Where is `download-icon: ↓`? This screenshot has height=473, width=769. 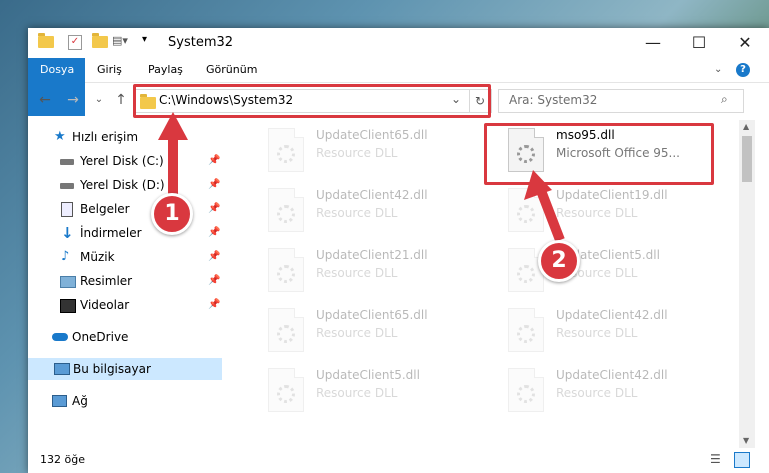 download-icon: ↓ is located at coordinates (67, 233).